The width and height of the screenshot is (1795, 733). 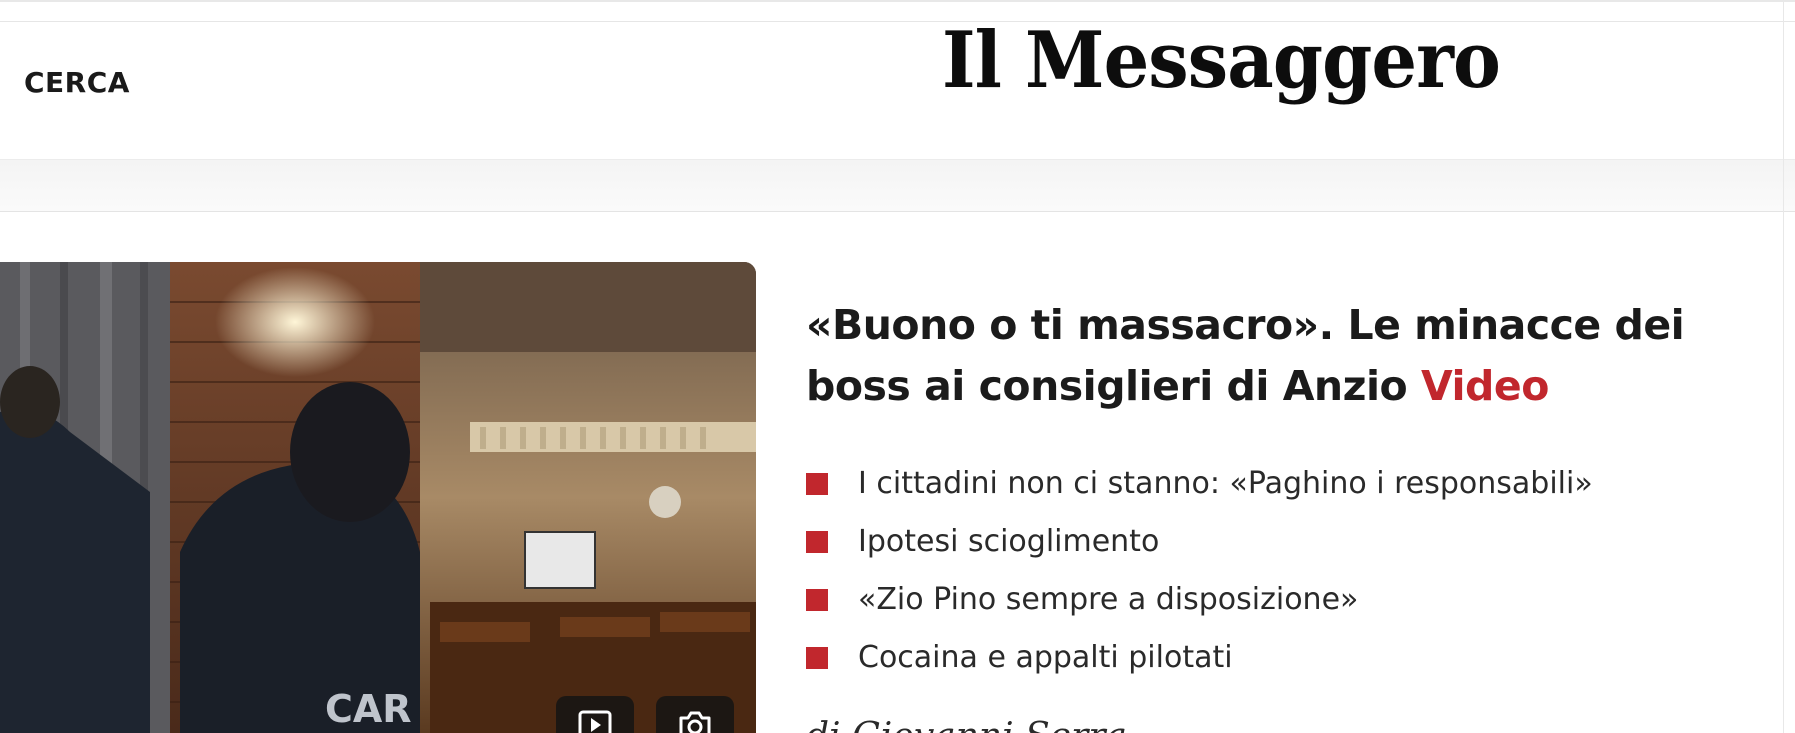 What do you see at coordinates (1199, 542) in the screenshot?
I see `related-link: Ipotesi scioglimento` at bounding box center [1199, 542].